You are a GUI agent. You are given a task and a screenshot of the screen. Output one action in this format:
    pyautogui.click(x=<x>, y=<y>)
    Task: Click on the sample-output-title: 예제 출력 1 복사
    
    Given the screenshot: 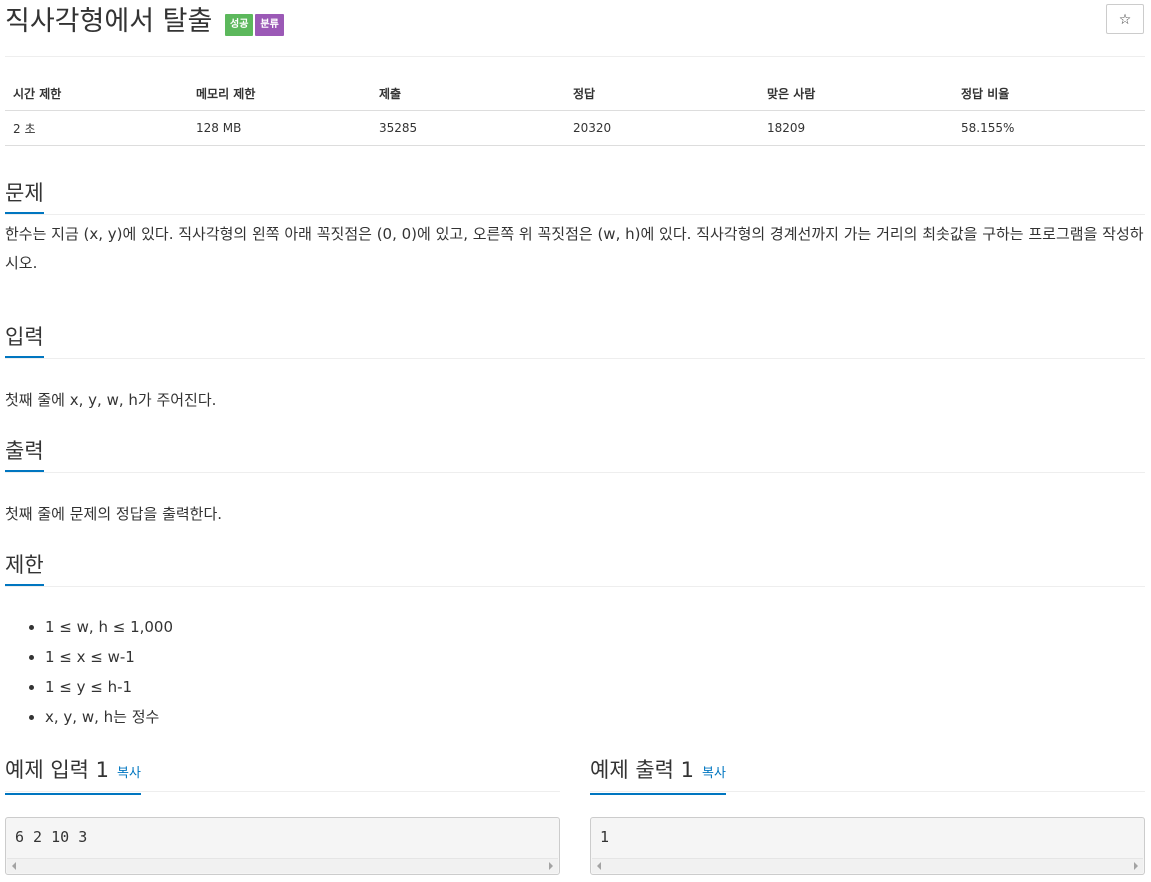 What is the action you would take?
    pyautogui.click(x=658, y=775)
    